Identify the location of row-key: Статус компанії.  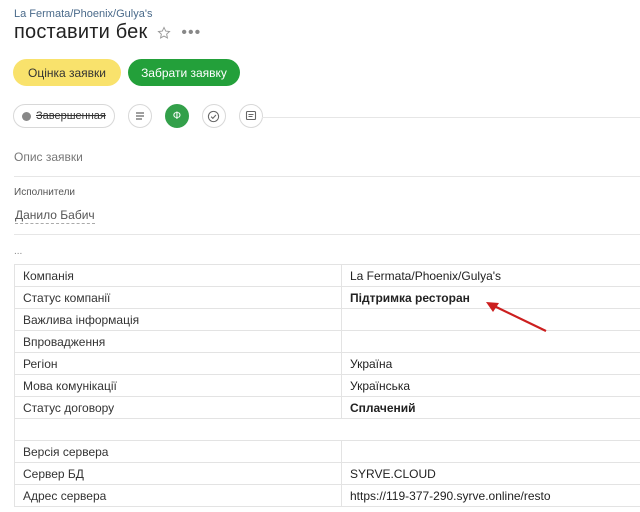
(178, 297).